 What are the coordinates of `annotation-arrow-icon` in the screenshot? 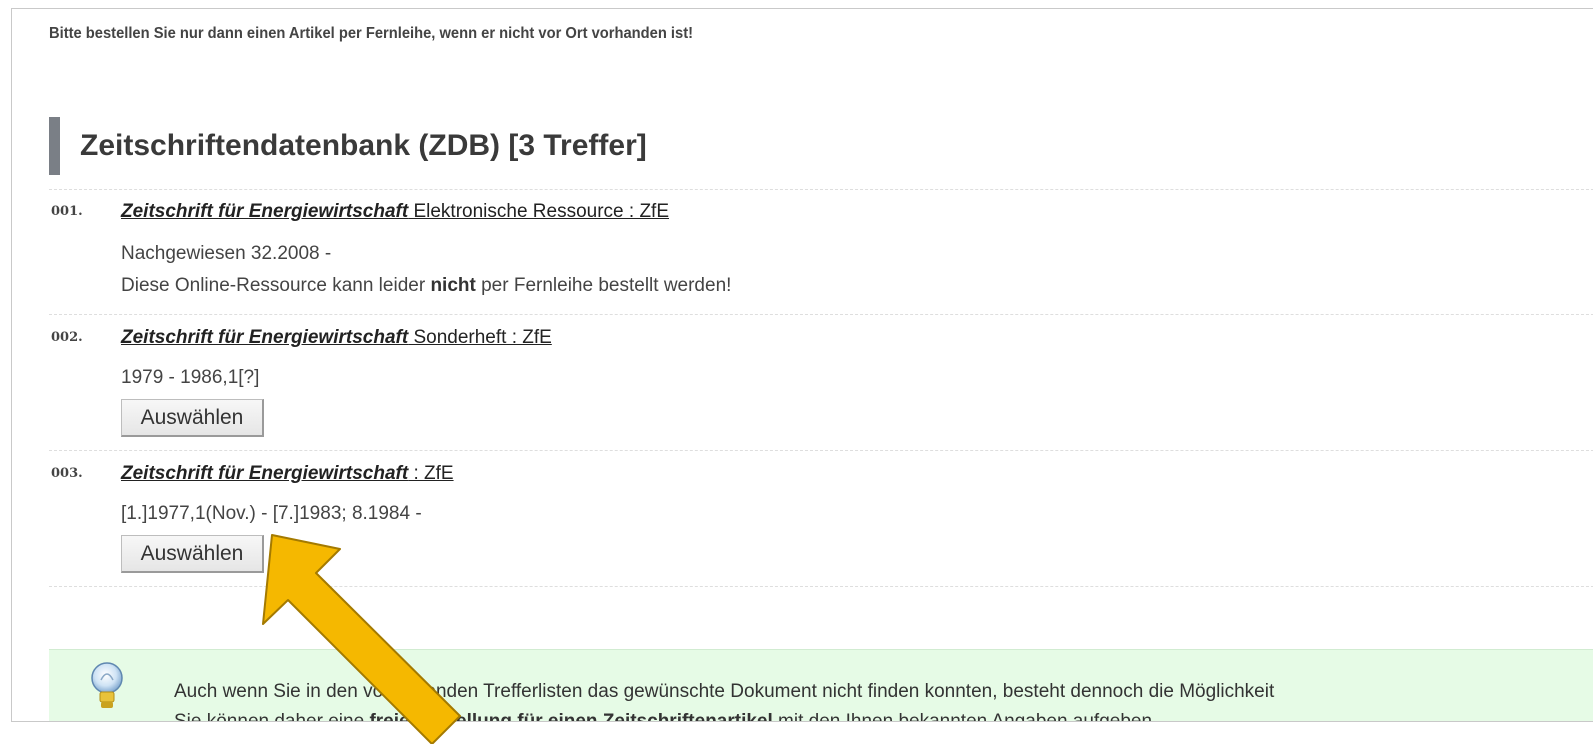 It's located at (361, 639).